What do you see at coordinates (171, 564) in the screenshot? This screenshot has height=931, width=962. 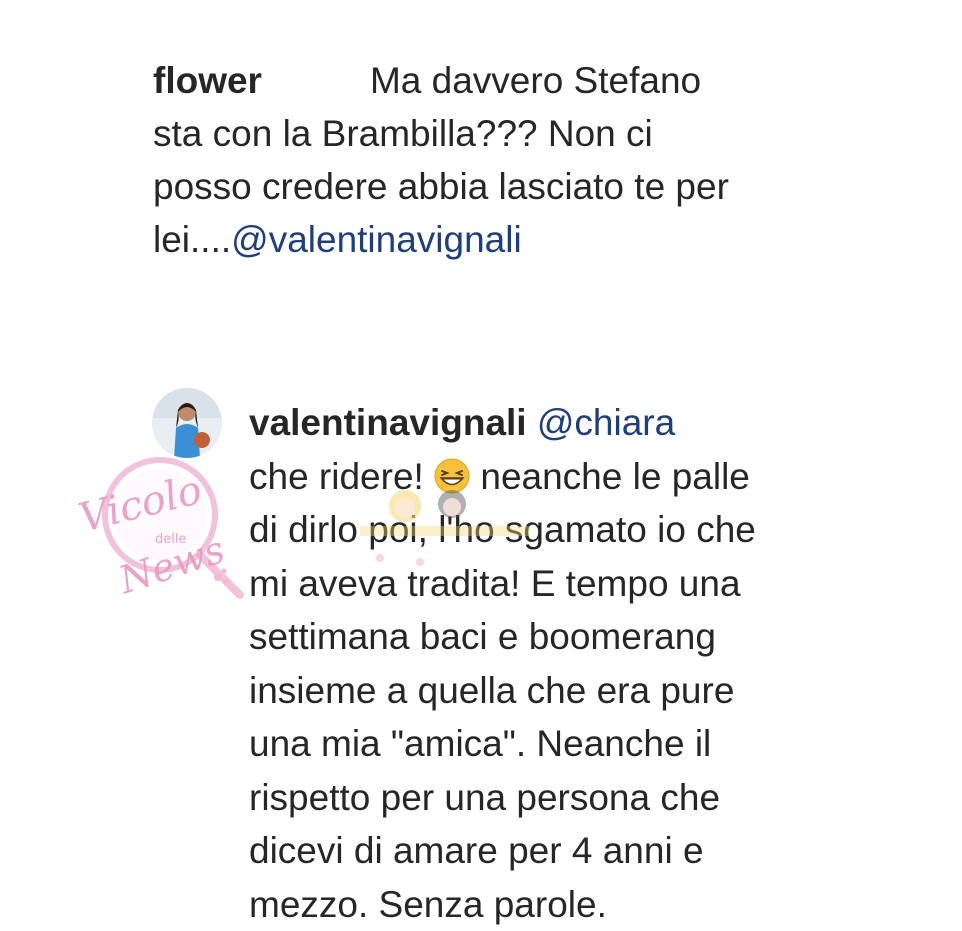 I see `svg-text: News` at bounding box center [171, 564].